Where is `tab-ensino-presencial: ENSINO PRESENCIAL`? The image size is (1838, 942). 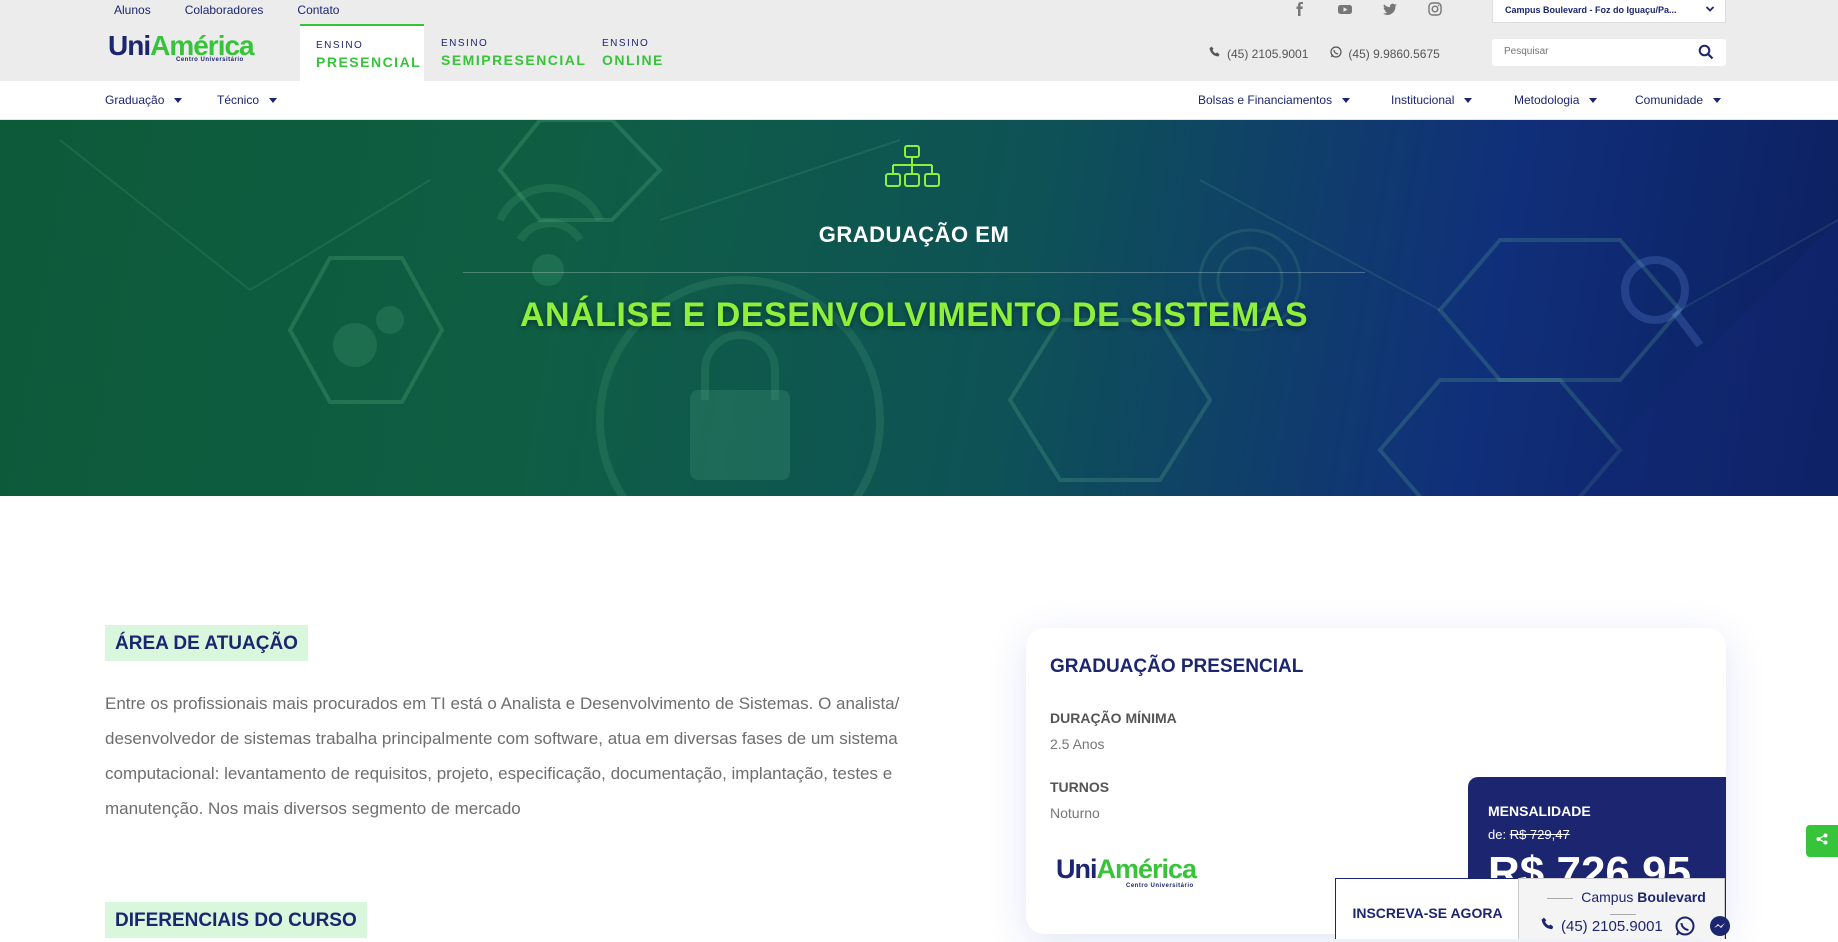 tab-ensino-presencial: ENSINO PRESENCIAL is located at coordinates (362, 52).